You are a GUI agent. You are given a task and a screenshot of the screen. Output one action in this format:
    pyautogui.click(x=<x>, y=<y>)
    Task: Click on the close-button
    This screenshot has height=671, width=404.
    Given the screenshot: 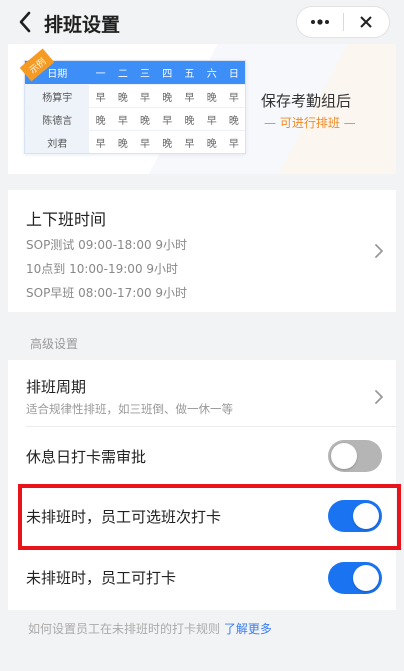 What is the action you would take?
    pyautogui.click(x=366, y=22)
    